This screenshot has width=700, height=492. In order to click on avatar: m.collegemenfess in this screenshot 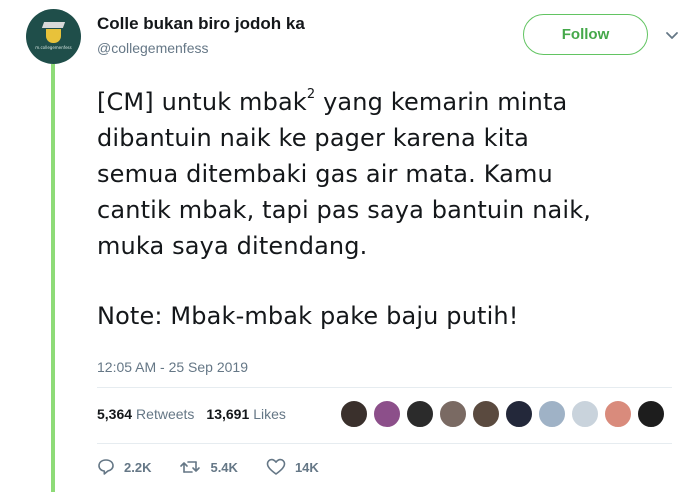, I will do `click(53, 36)`.